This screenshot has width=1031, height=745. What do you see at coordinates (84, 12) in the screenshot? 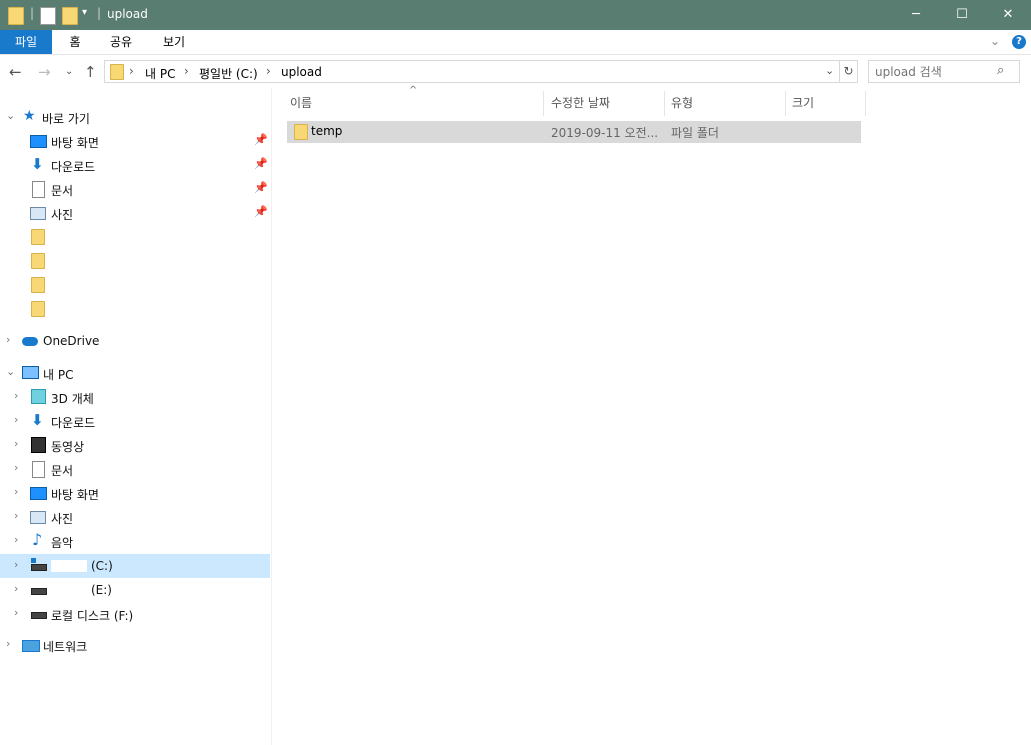
I see `customize-quick-access-icon: ▾` at bounding box center [84, 12].